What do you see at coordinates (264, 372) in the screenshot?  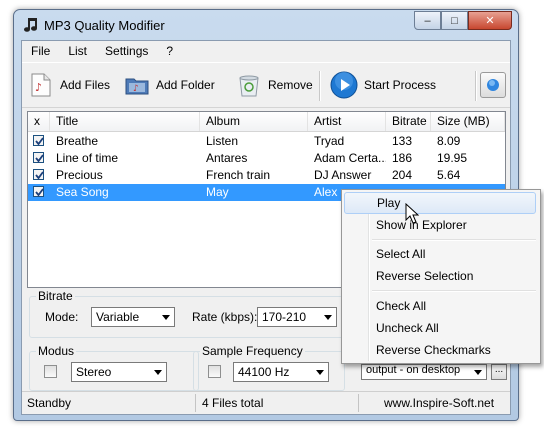 I see `frequency-value: 44100 Hz` at bounding box center [264, 372].